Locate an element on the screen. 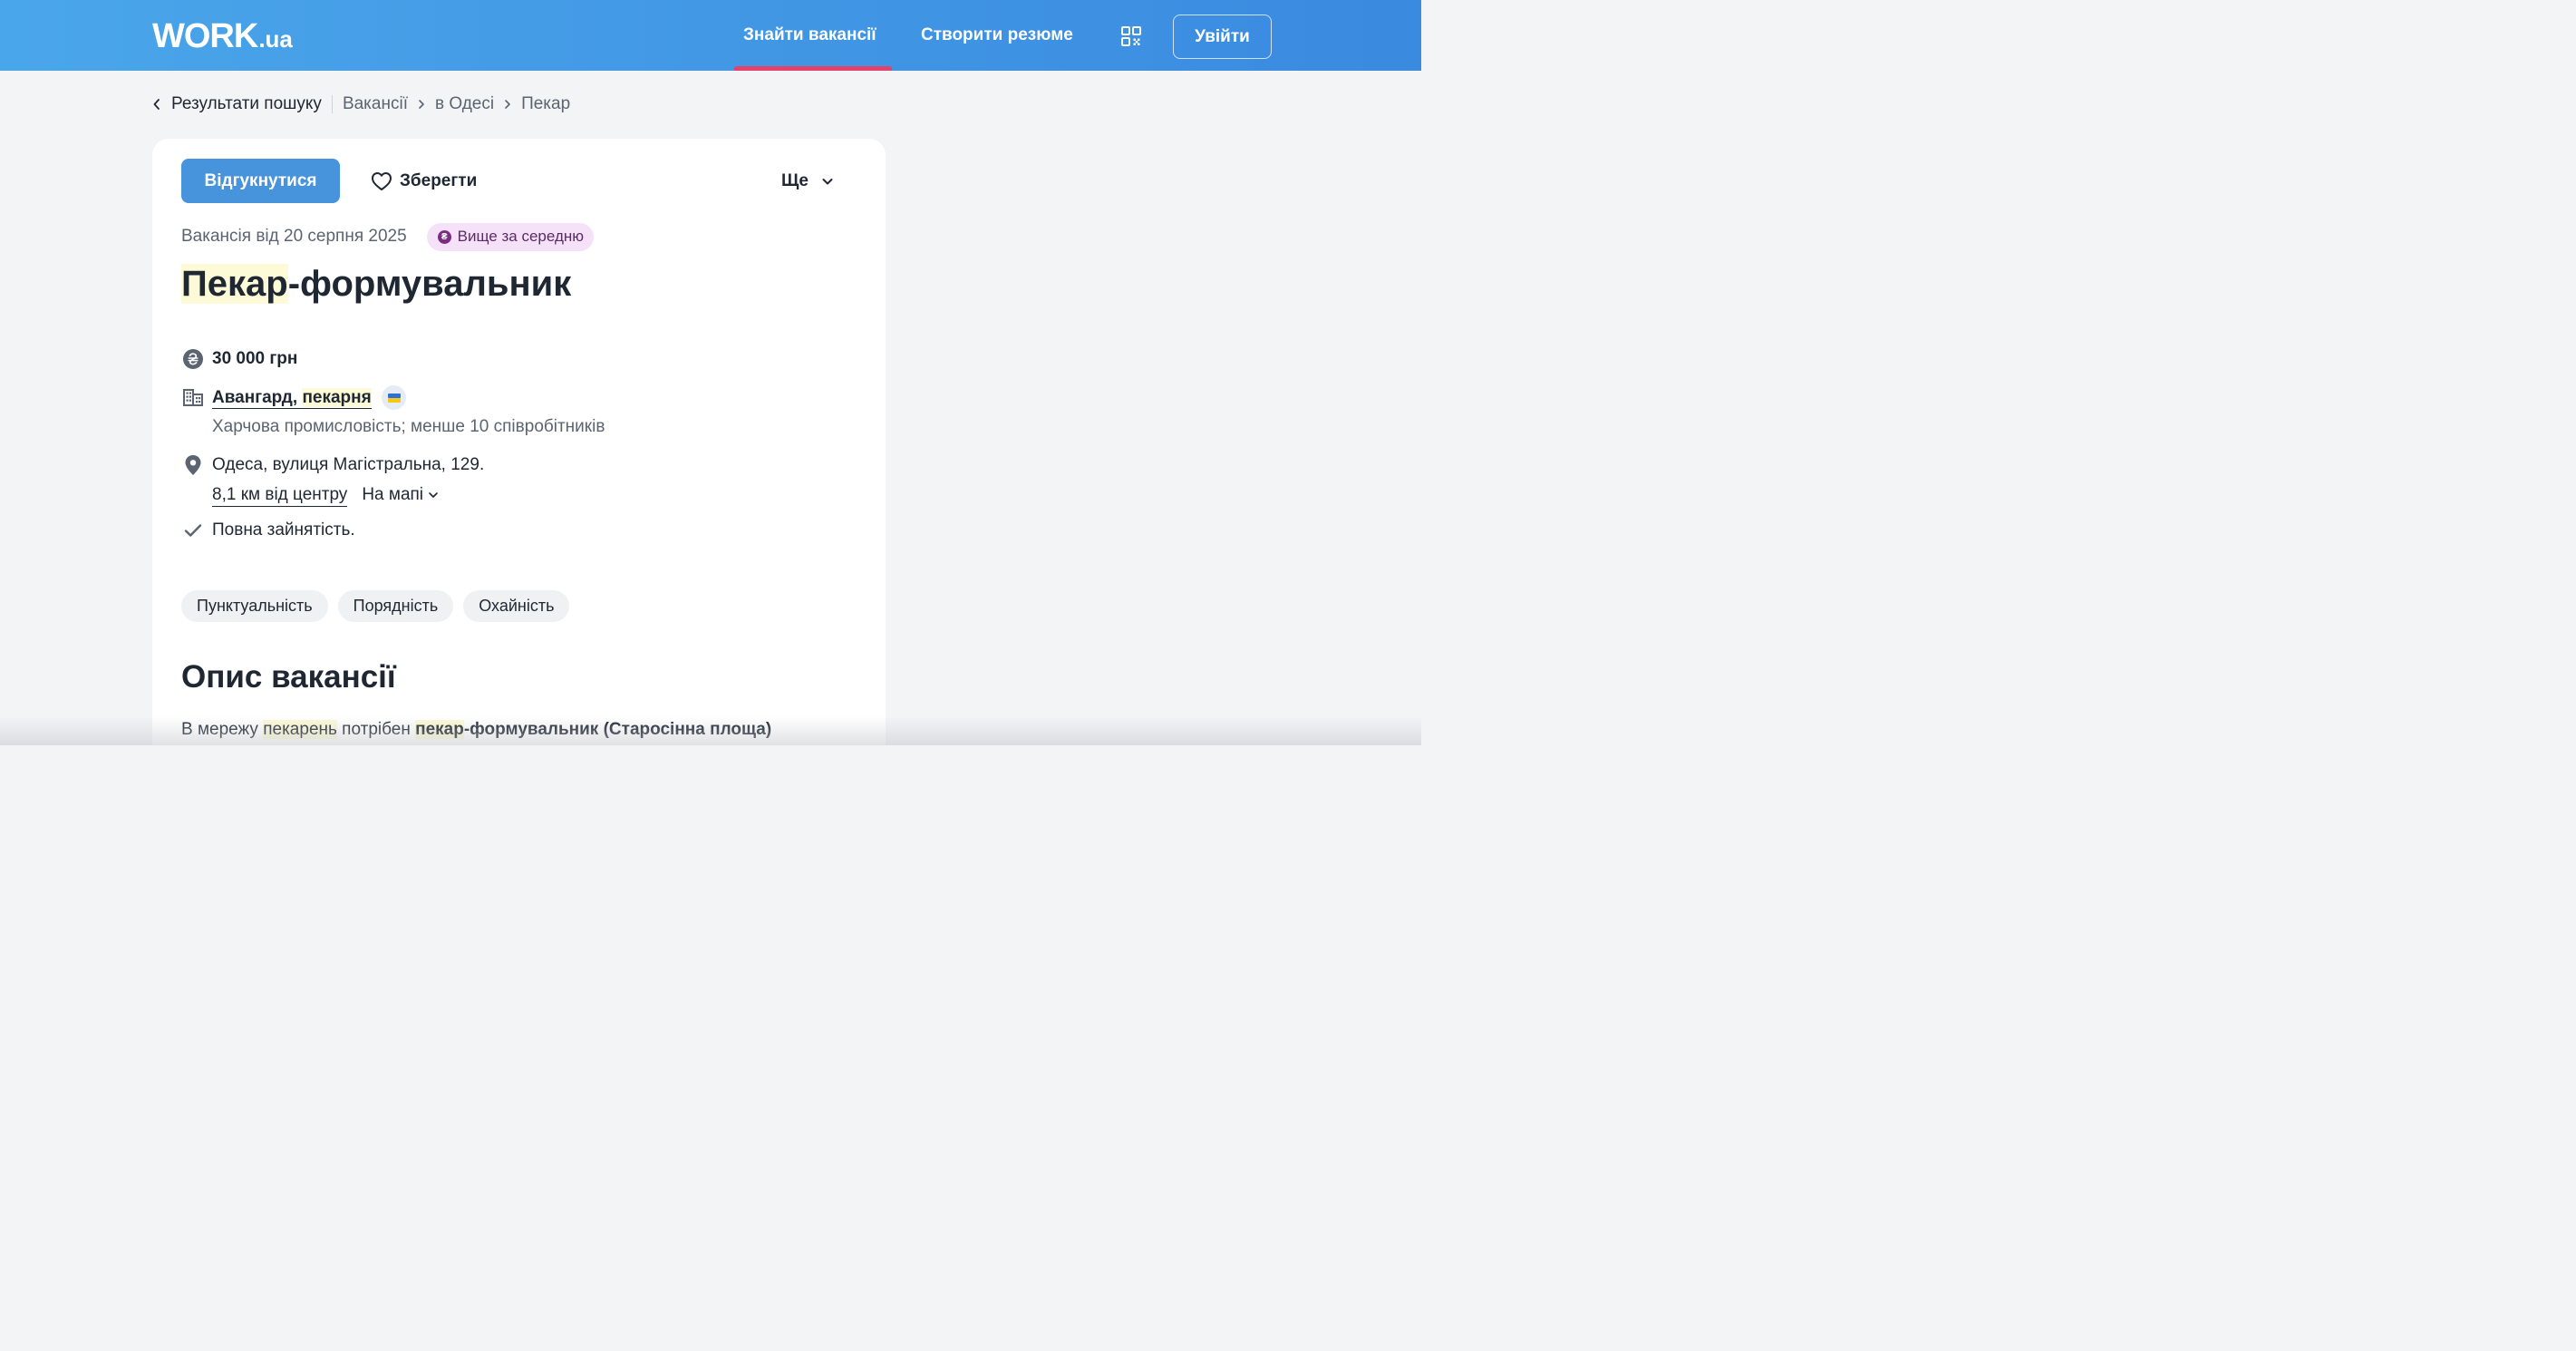 Image resolution: width=2576 pixels, height=1351 pixels. breadcrumb-vacancies: Вакансії is located at coordinates (375, 104).